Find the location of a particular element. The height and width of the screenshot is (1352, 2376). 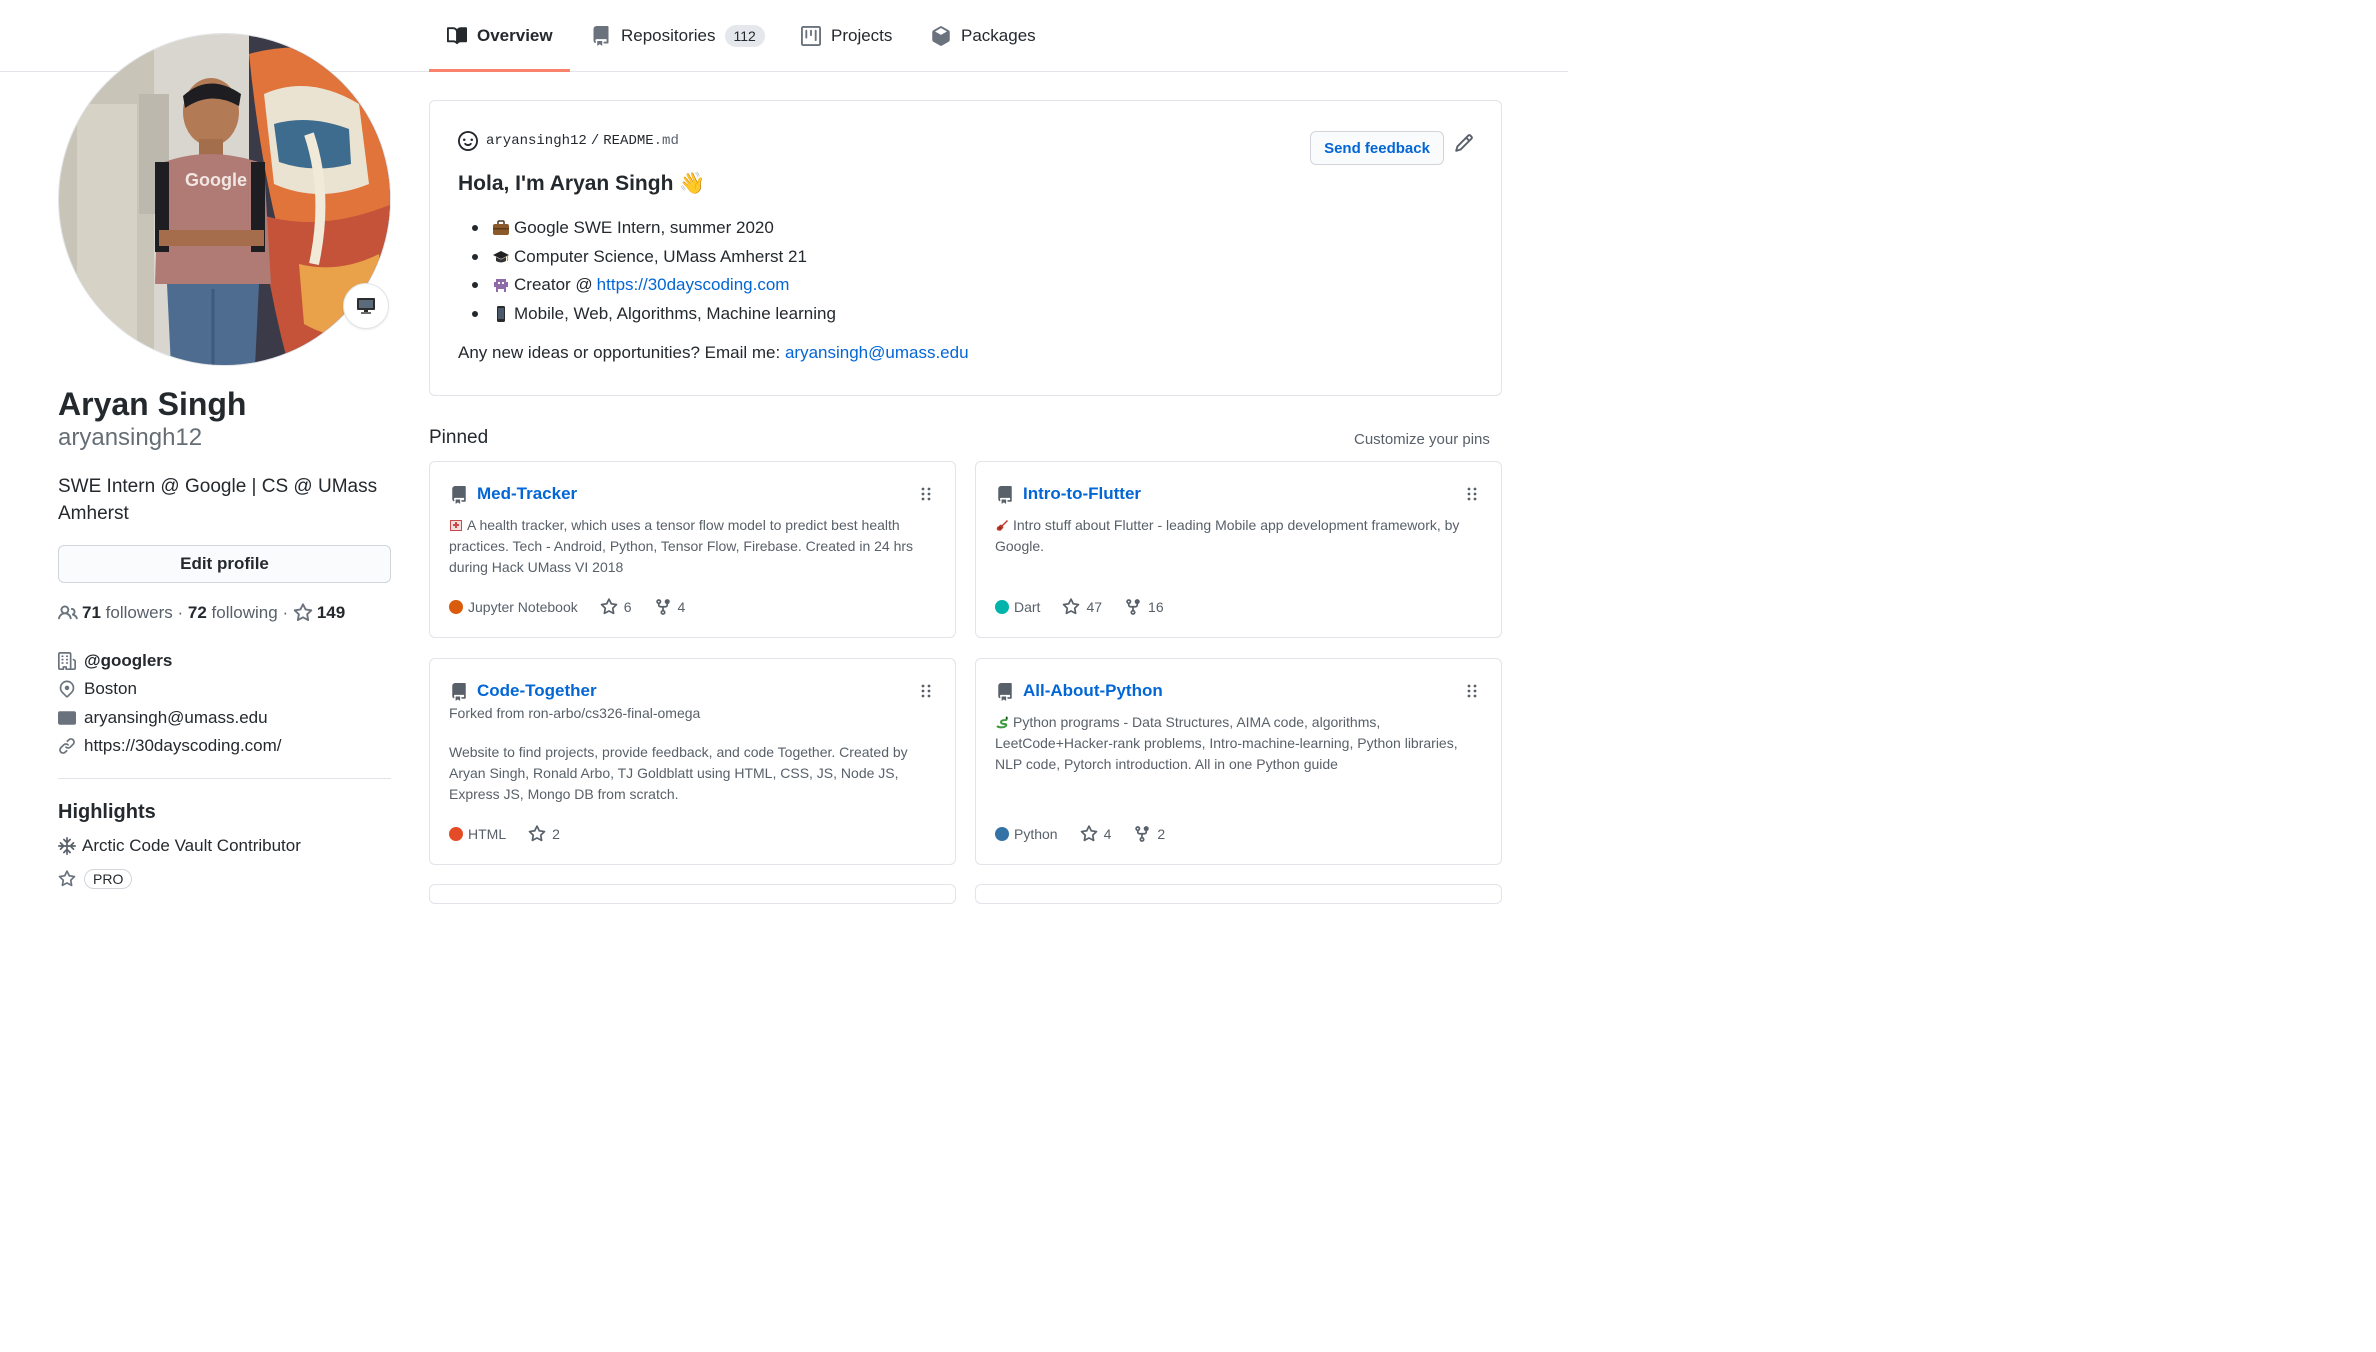

following-link: 72 following is located at coordinates (233, 613).